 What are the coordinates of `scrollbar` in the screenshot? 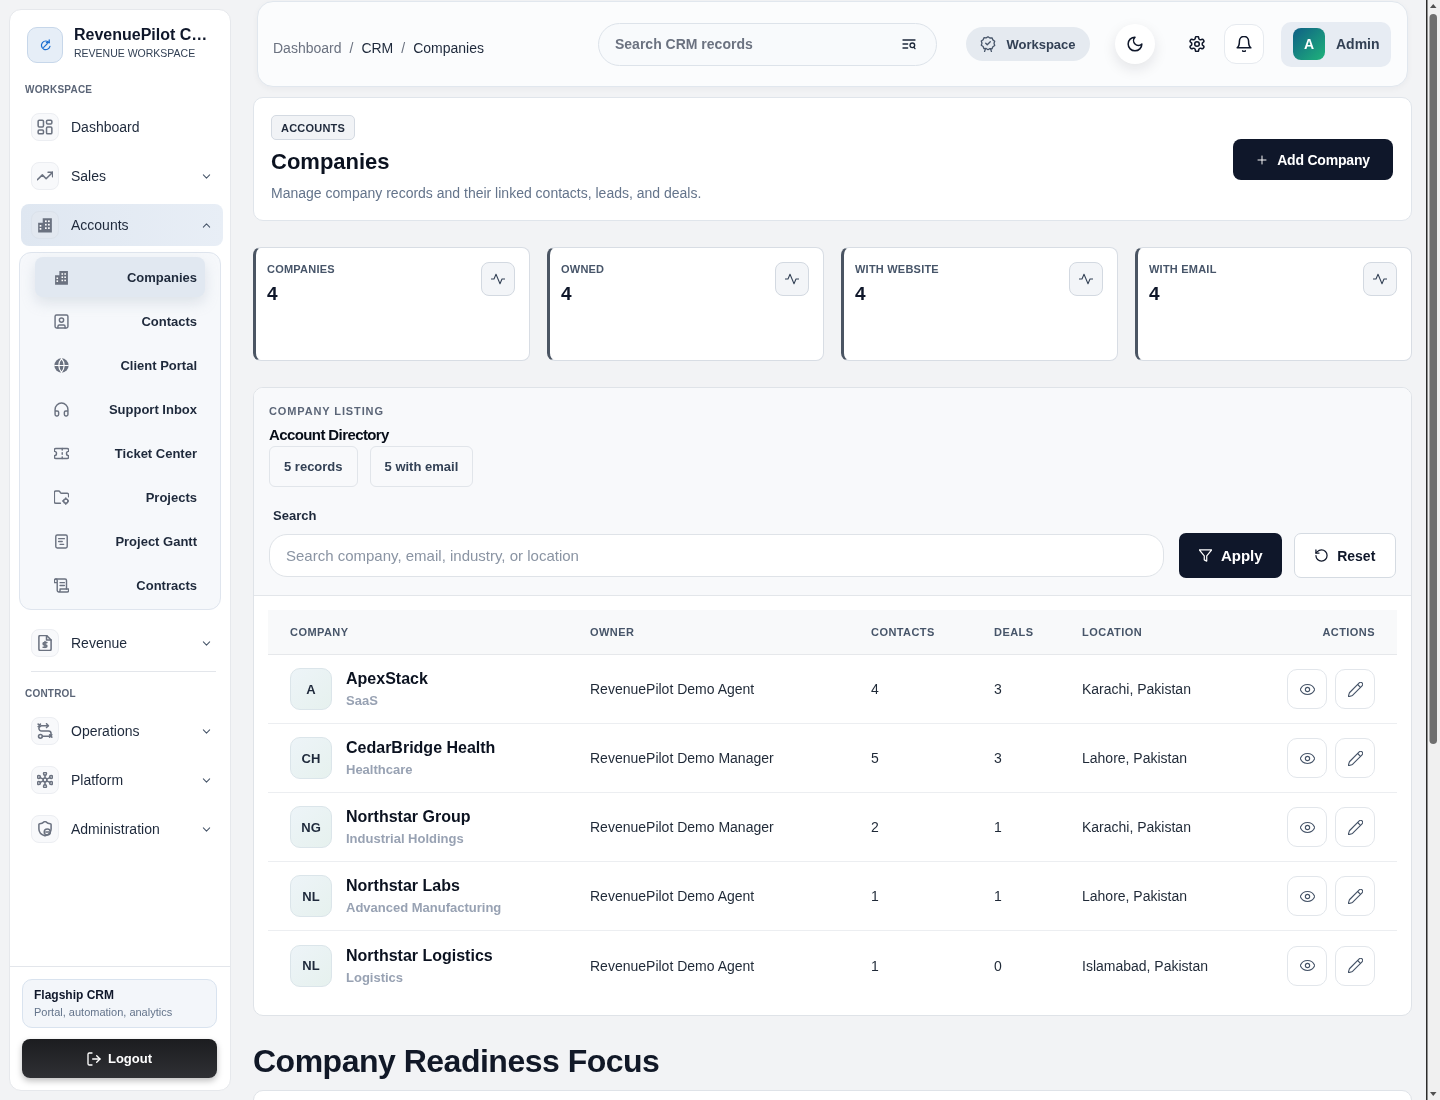 It's located at (1433, 550).